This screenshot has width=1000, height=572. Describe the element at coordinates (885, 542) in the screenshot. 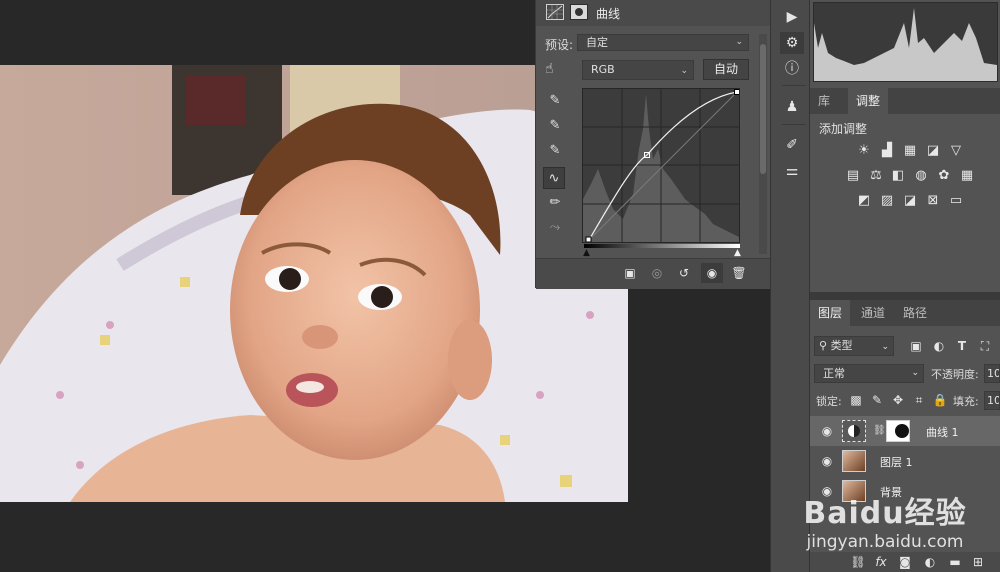

I see `watermark-url: jingyan.baidu.com` at that location.